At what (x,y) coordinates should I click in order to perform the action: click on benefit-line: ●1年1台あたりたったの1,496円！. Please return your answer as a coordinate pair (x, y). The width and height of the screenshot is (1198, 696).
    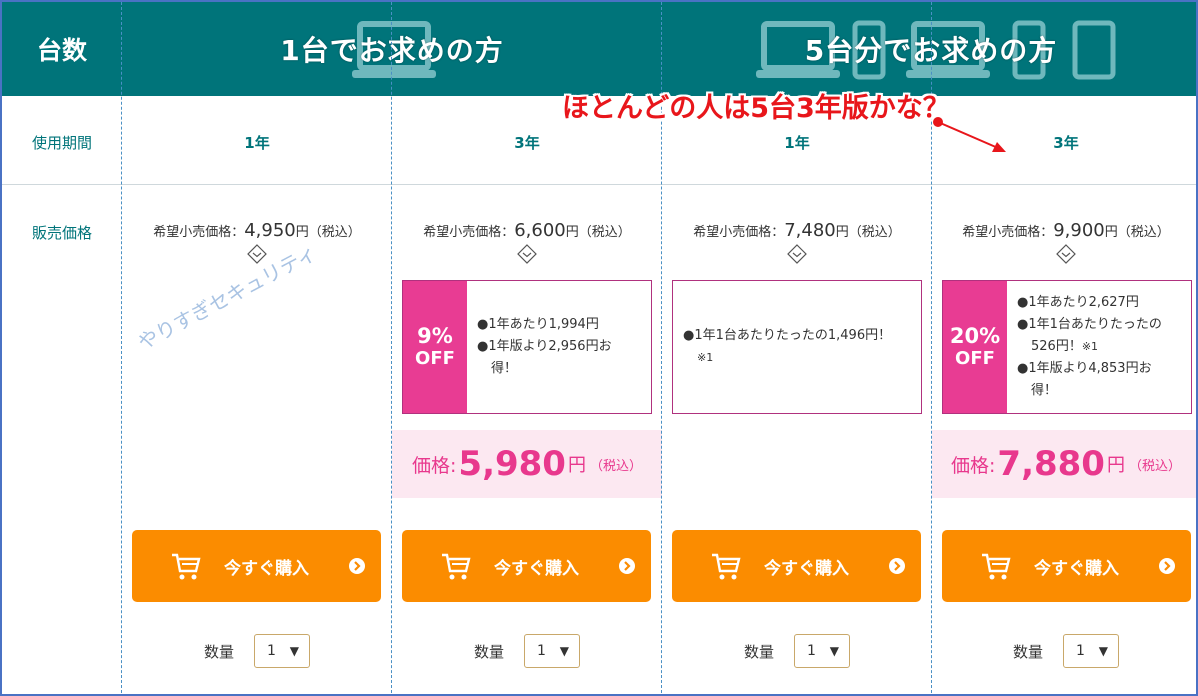
    Looking at the image, I should click on (787, 335).